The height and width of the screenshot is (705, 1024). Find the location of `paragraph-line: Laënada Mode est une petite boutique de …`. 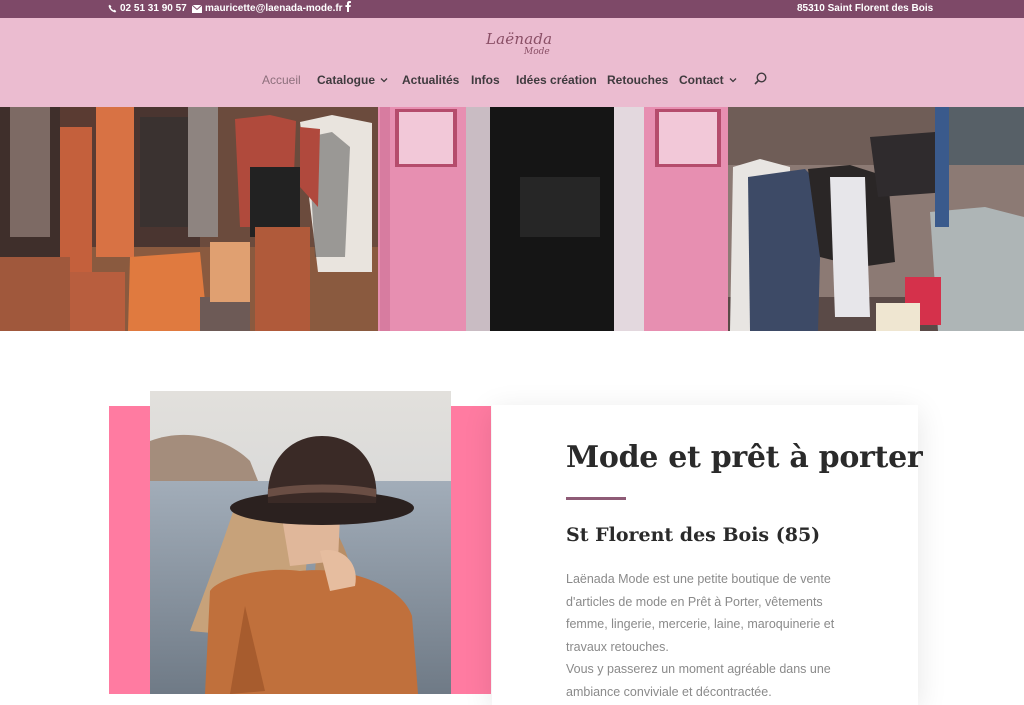

paragraph-line: Laënada Mode est une petite boutique de … is located at coordinates (698, 579).